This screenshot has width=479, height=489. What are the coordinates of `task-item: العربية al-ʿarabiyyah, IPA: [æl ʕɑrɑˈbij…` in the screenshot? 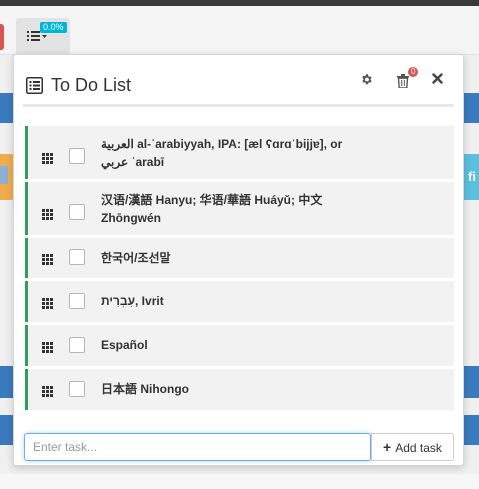 It's located at (239, 152).